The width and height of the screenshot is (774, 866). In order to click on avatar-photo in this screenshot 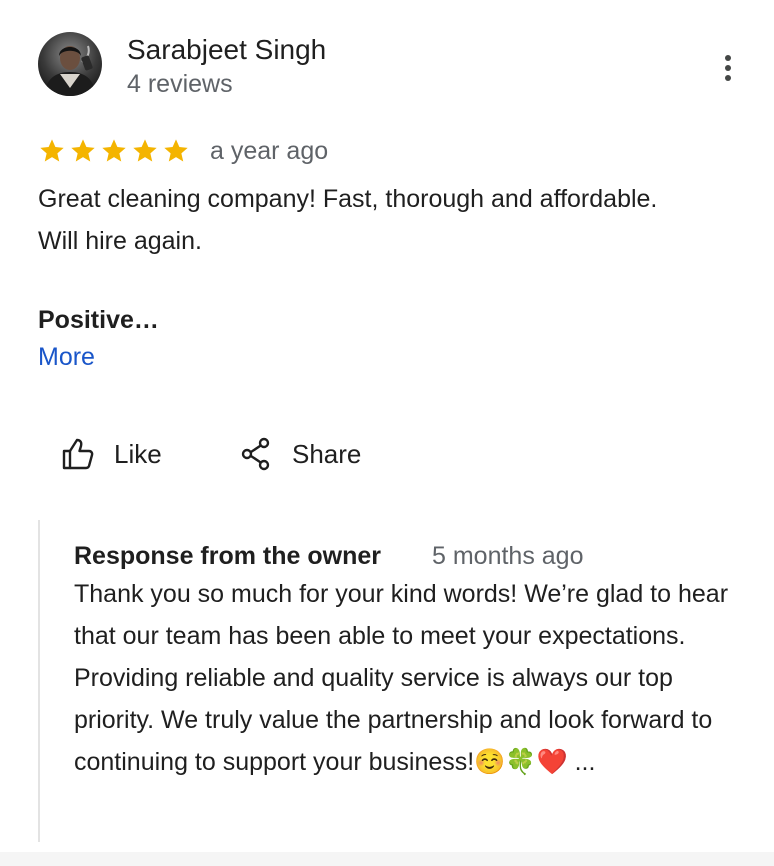, I will do `click(70, 64)`.